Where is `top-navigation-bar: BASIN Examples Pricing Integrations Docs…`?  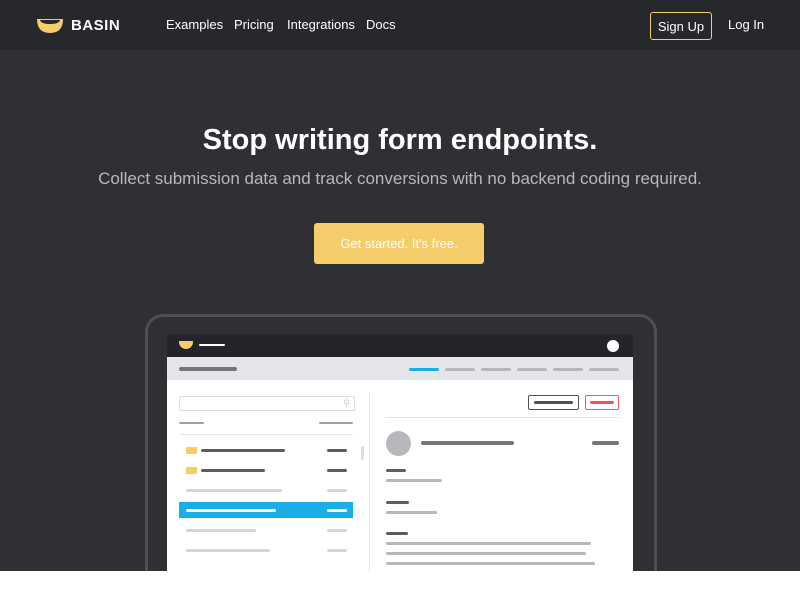 top-navigation-bar: BASIN Examples Pricing Integrations Docs… is located at coordinates (400, 25).